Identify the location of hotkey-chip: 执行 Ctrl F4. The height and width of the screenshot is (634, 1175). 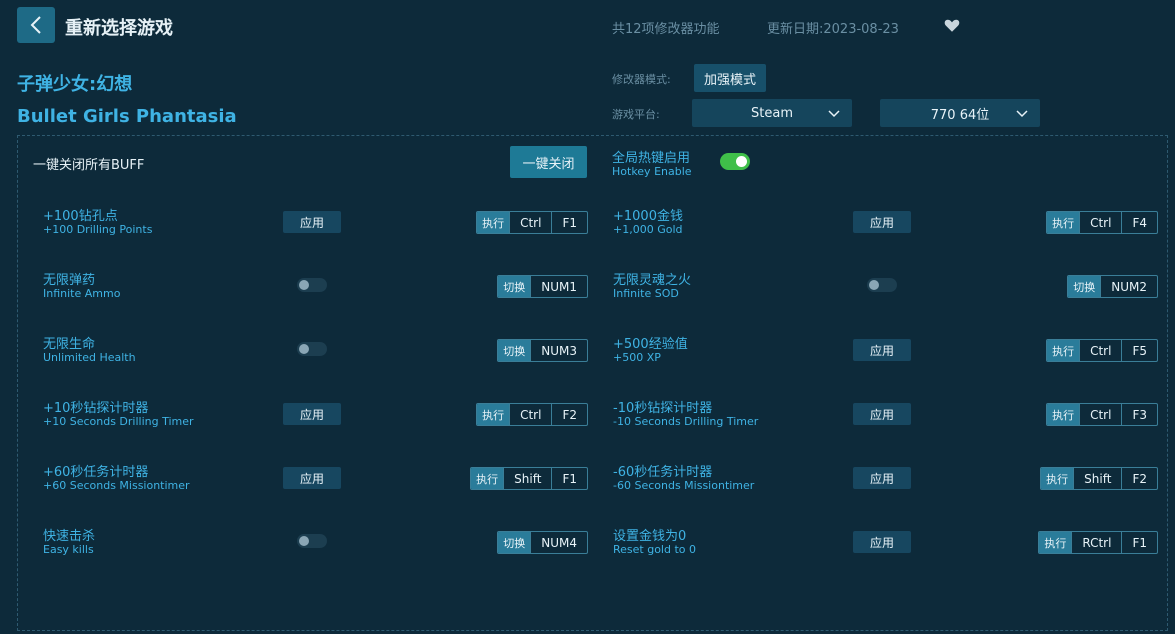
(1102, 222).